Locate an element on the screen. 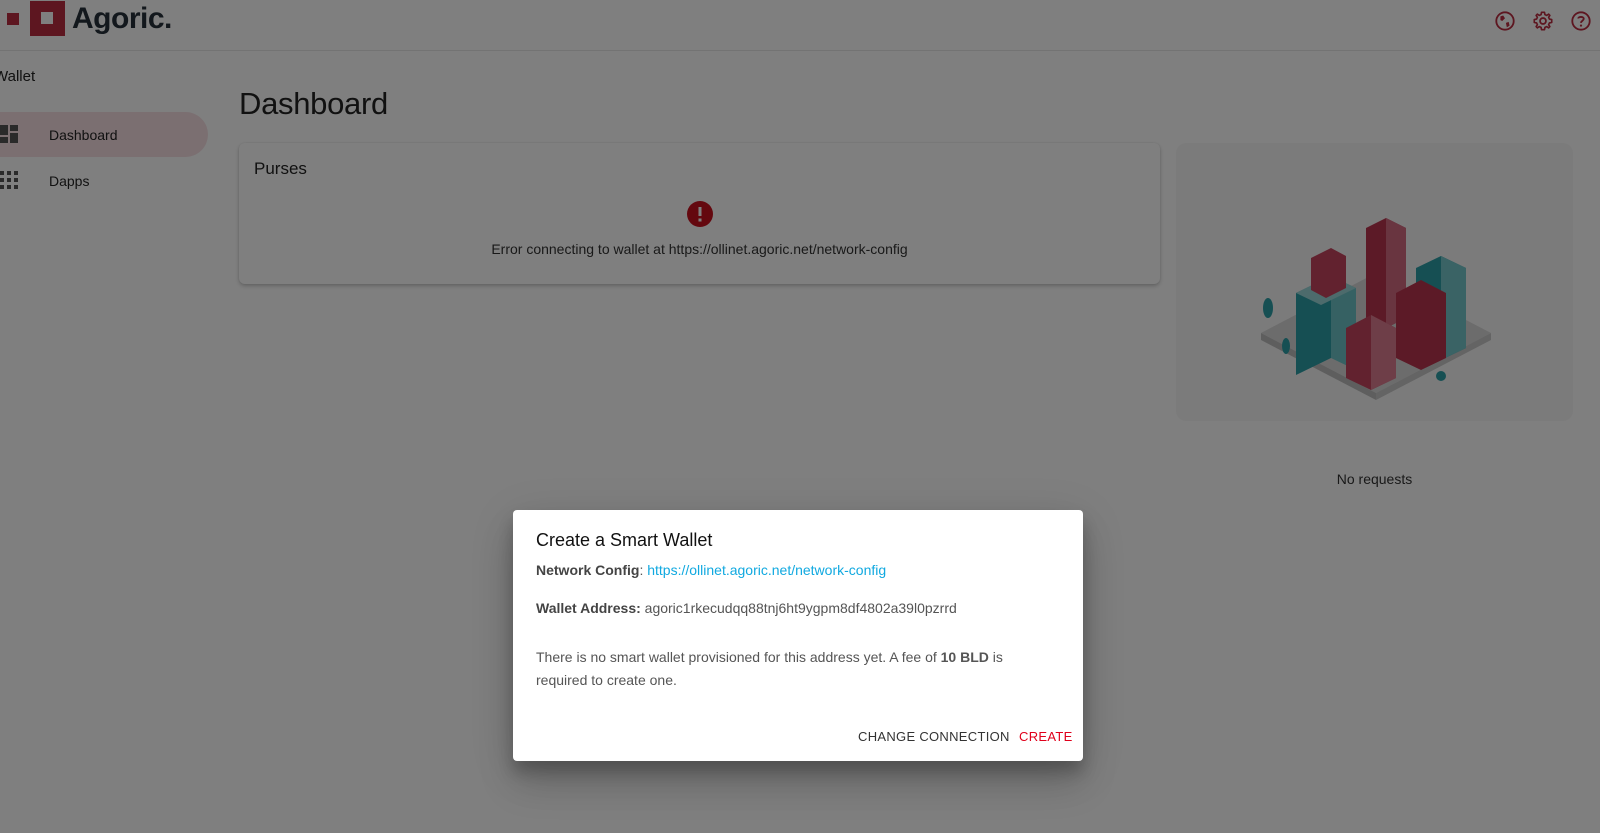 The width and height of the screenshot is (1600, 833). change-connection-button: CHANGE CONNECTION is located at coordinates (934, 736).